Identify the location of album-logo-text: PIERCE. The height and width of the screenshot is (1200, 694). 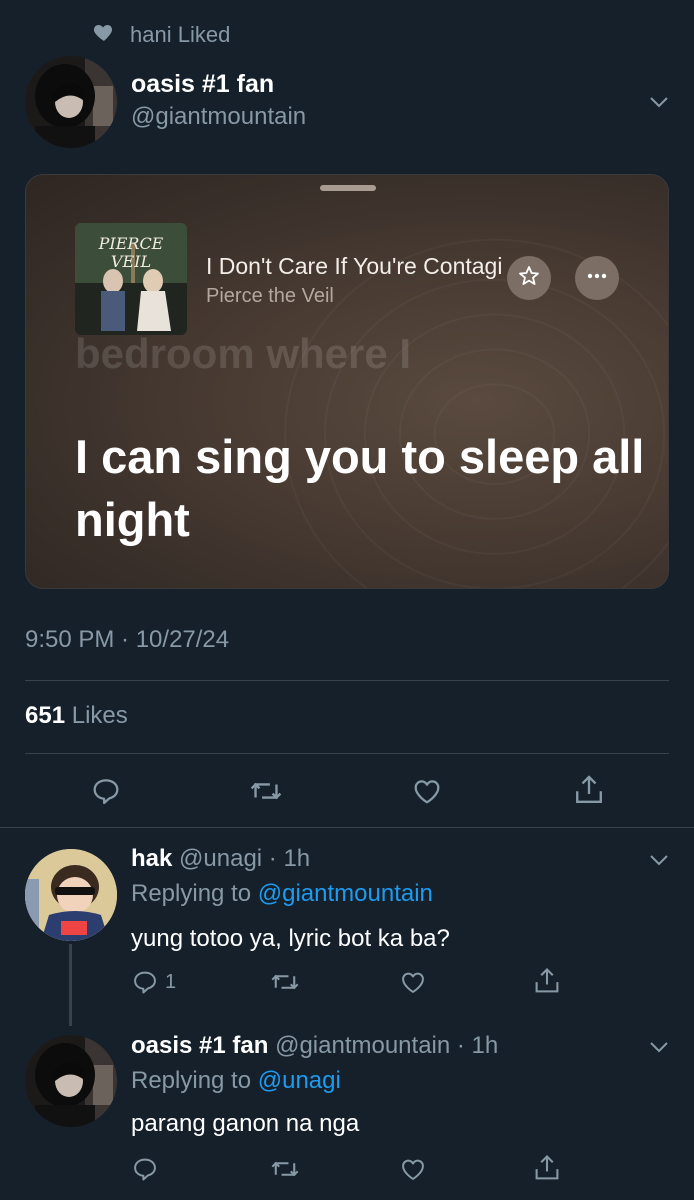
(131, 243).